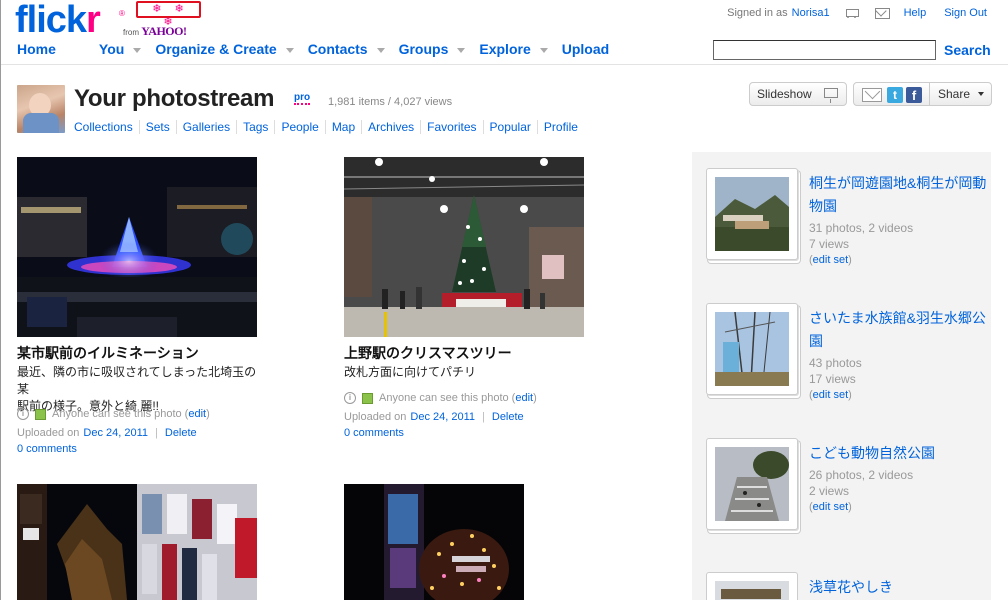  What do you see at coordinates (231, 49) in the screenshot?
I see `nav-organize: Organize & Create` at bounding box center [231, 49].